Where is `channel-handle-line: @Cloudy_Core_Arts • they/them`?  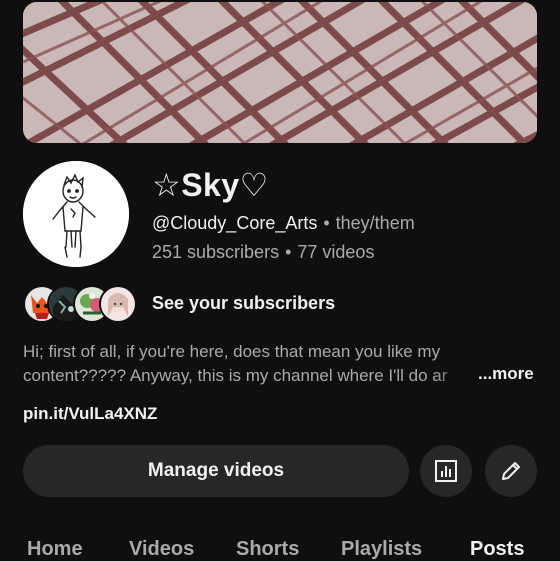 channel-handle-line: @Cloudy_Core_Arts • they/them is located at coordinates (283, 223).